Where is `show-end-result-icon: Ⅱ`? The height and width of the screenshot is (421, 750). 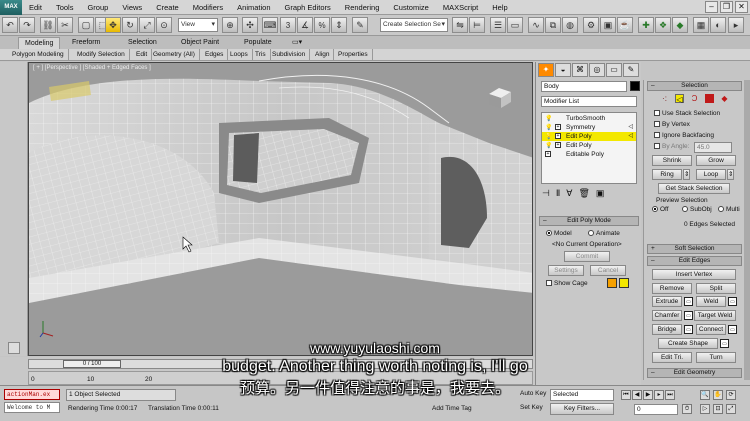 show-end-result-icon: Ⅱ is located at coordinates (561, 193).